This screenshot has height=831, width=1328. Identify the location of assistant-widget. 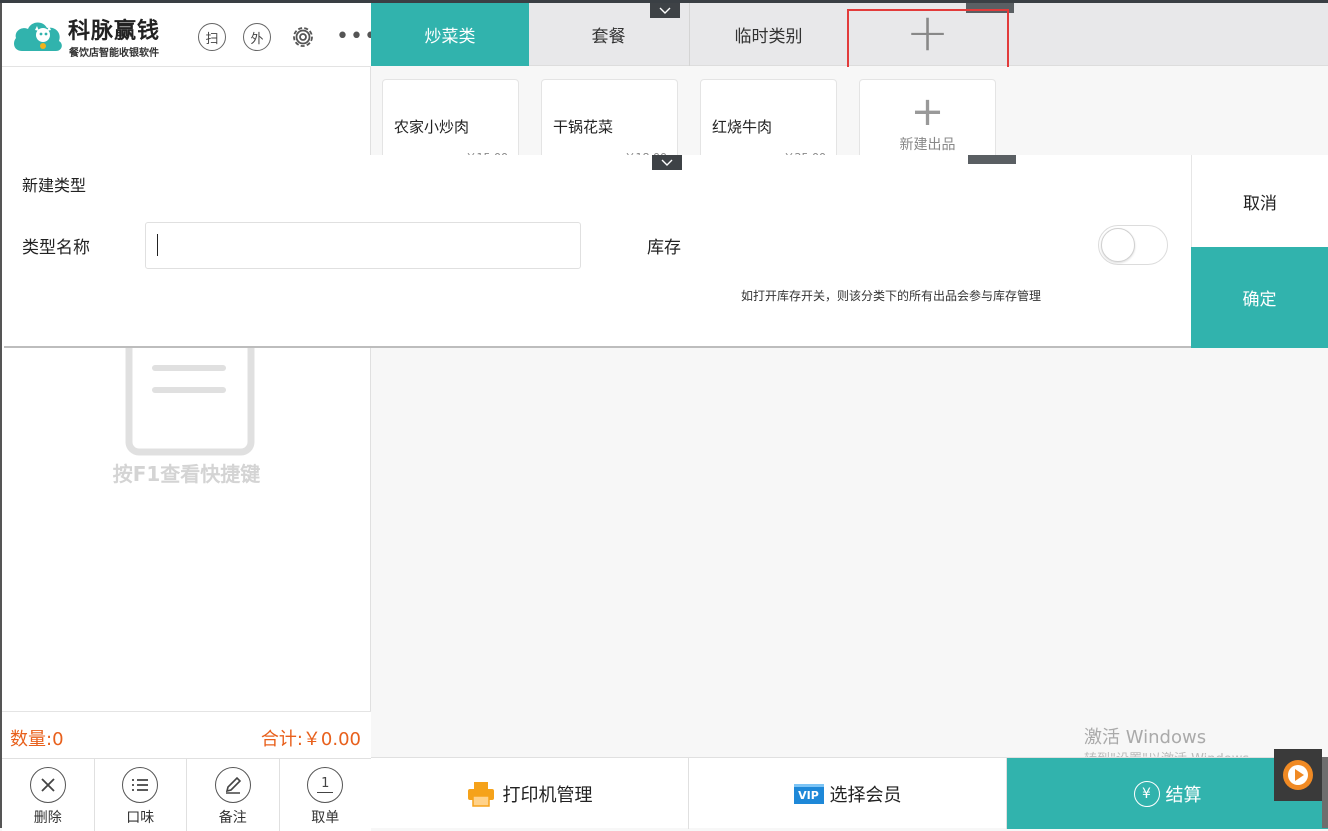
(1298, 775).